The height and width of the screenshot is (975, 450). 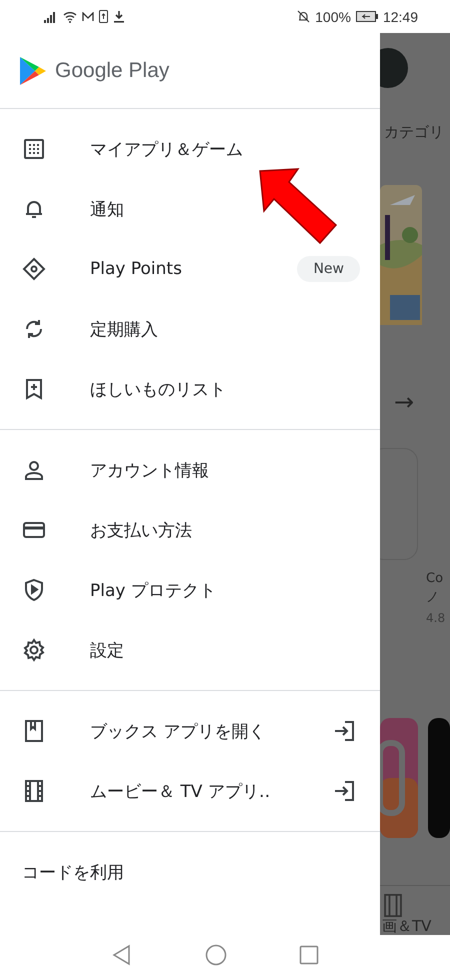 What do you see at coordinates (88, 17) in the screenshot?
I see `mail-icon` at bounding box center [88, 17].